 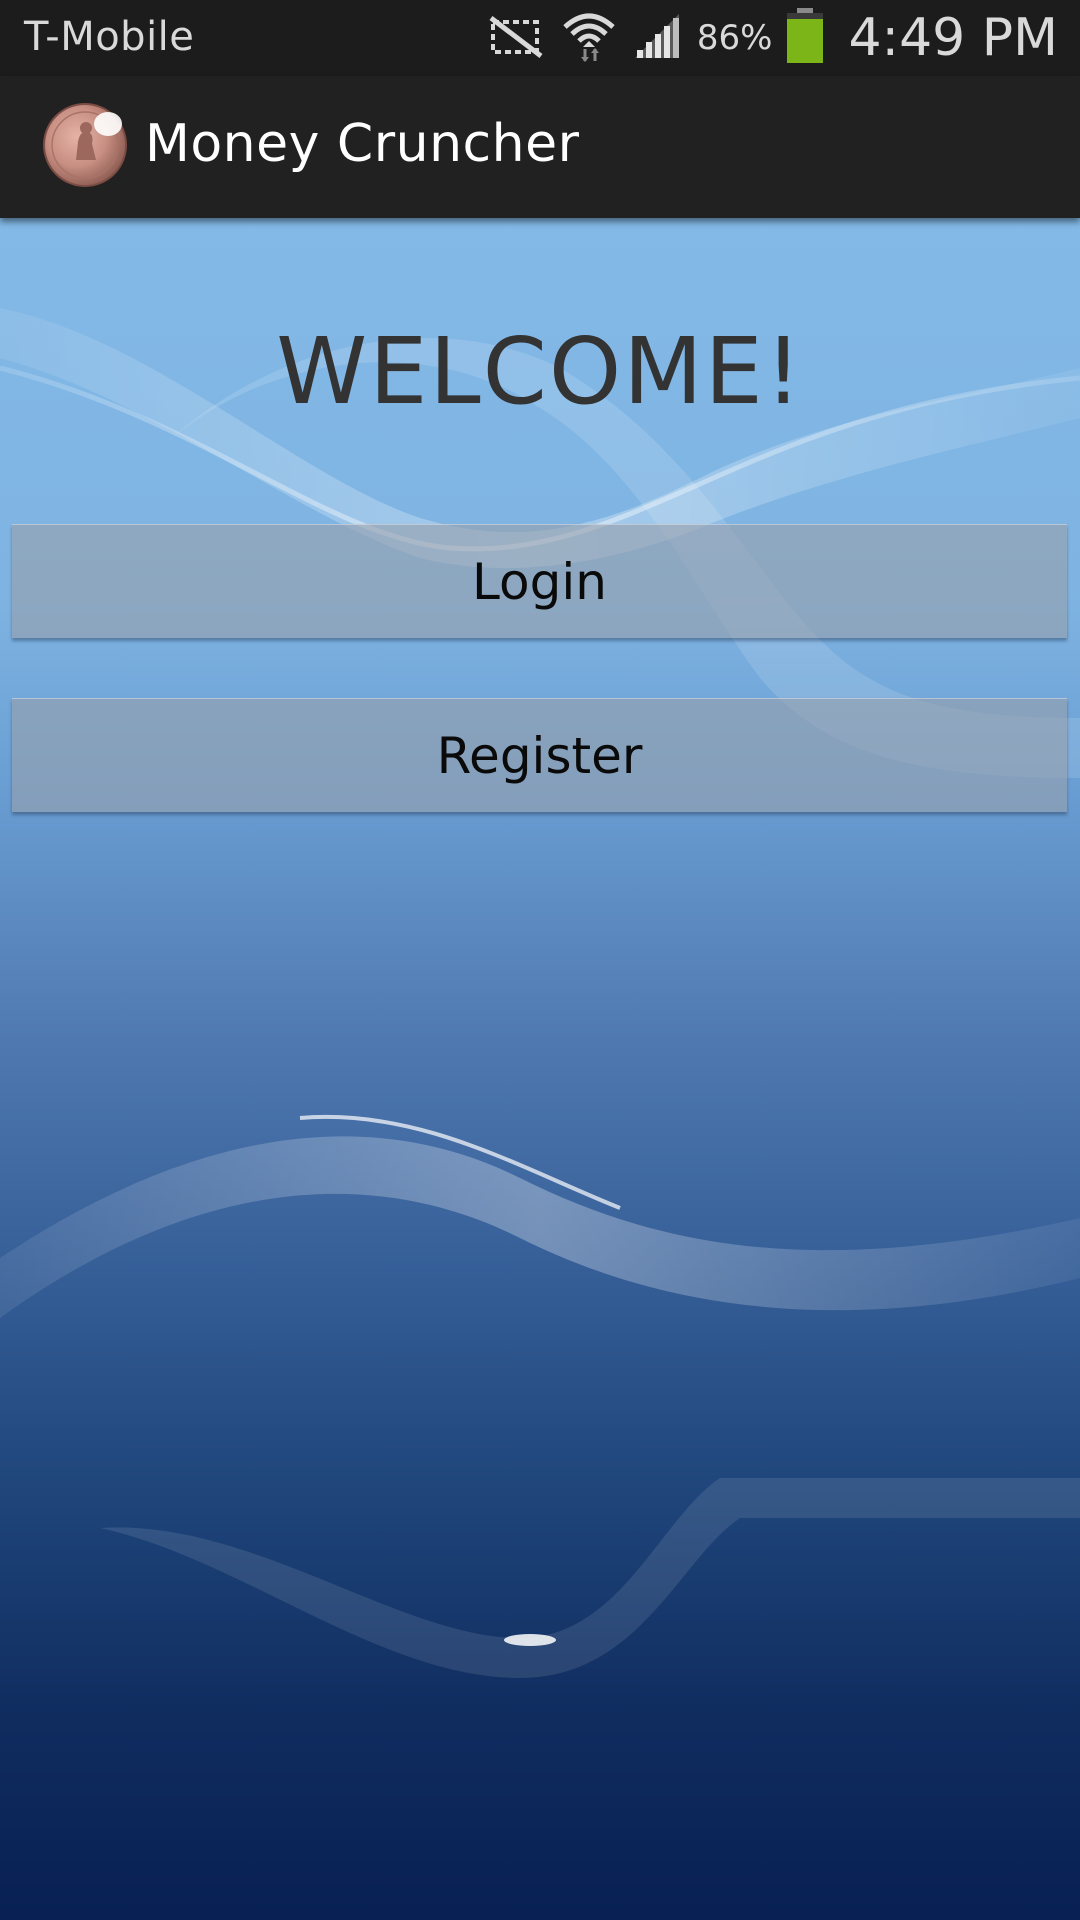 What do you see at coordinates (805, 38) in the screenshot?
I see `battery-icon` at bounding box center [805, 38].